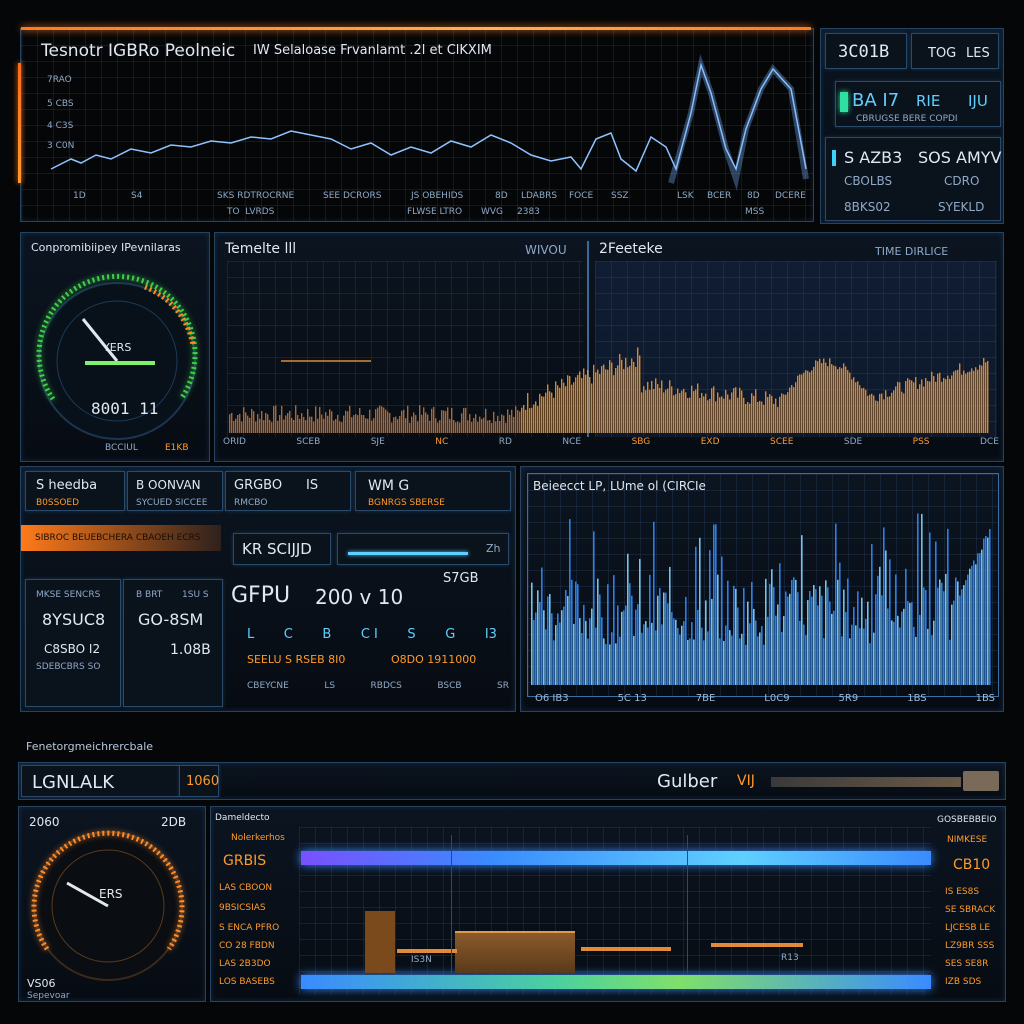 This screenshot has width=1024, height=1024. I want to click on stat-row-2: BA I7 RIE IJU CBRUGSE BERE COPDI, so click(918, 104).